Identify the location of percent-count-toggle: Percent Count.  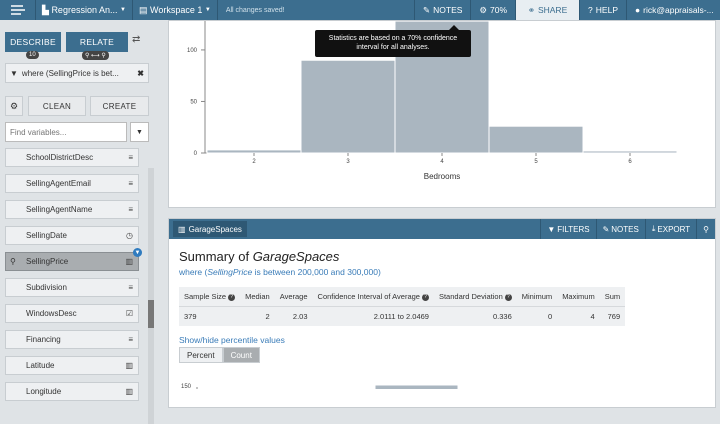
(219, 355).